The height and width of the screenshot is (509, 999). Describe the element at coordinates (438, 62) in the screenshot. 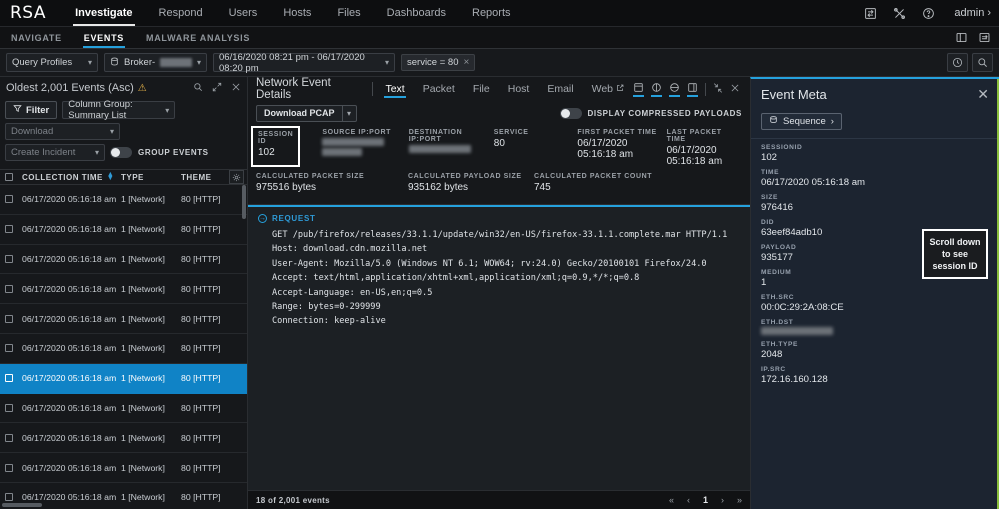

I see `filter-chip-service: service = 80 ×` at that location.